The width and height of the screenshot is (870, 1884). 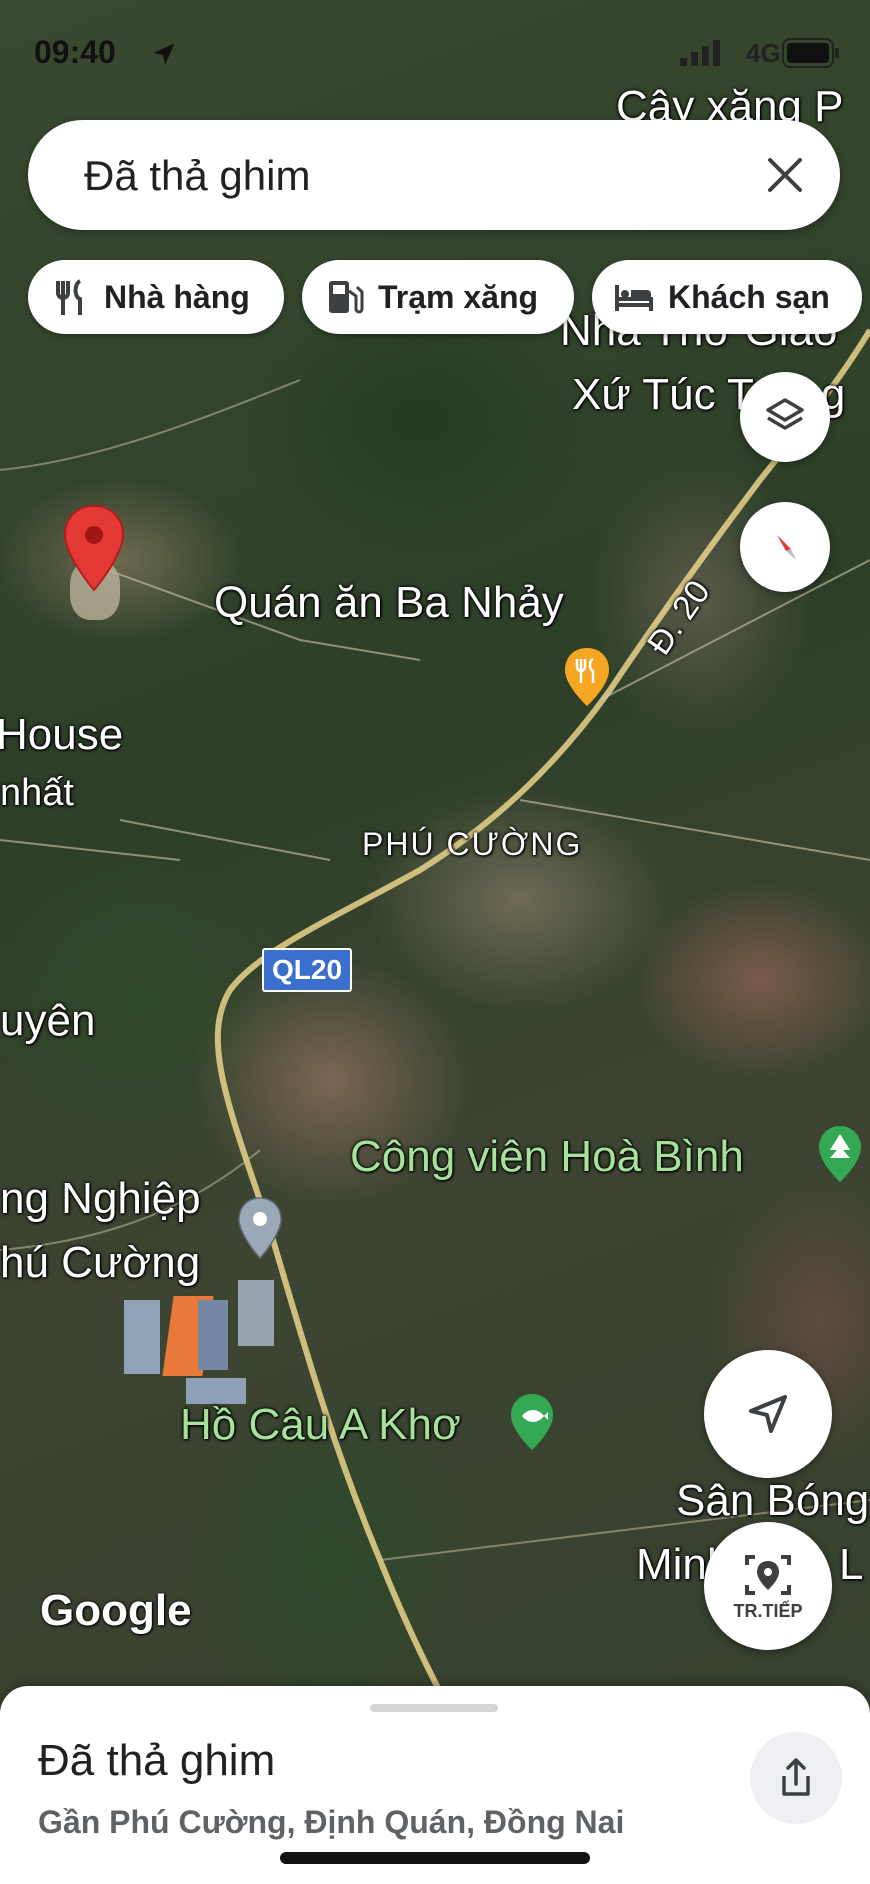 I want to click on map-label-stadium: Sân Bóng, so click(x=772, y=1501).